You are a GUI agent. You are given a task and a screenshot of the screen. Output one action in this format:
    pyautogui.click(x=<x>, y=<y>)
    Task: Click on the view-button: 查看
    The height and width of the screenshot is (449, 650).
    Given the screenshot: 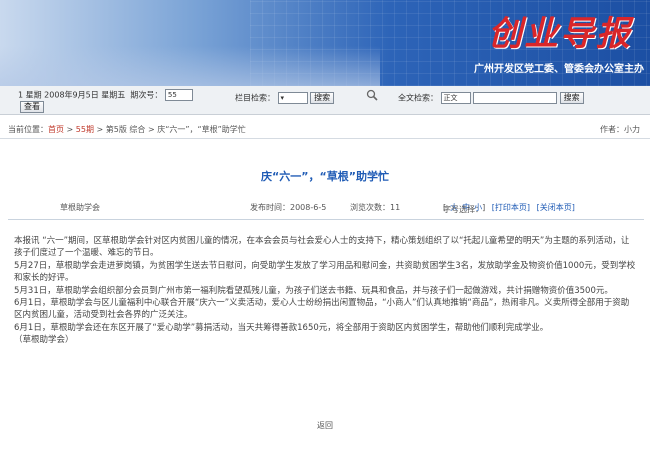 What is the action you would take?
    pyautogui.click(x=32, y=107)
    